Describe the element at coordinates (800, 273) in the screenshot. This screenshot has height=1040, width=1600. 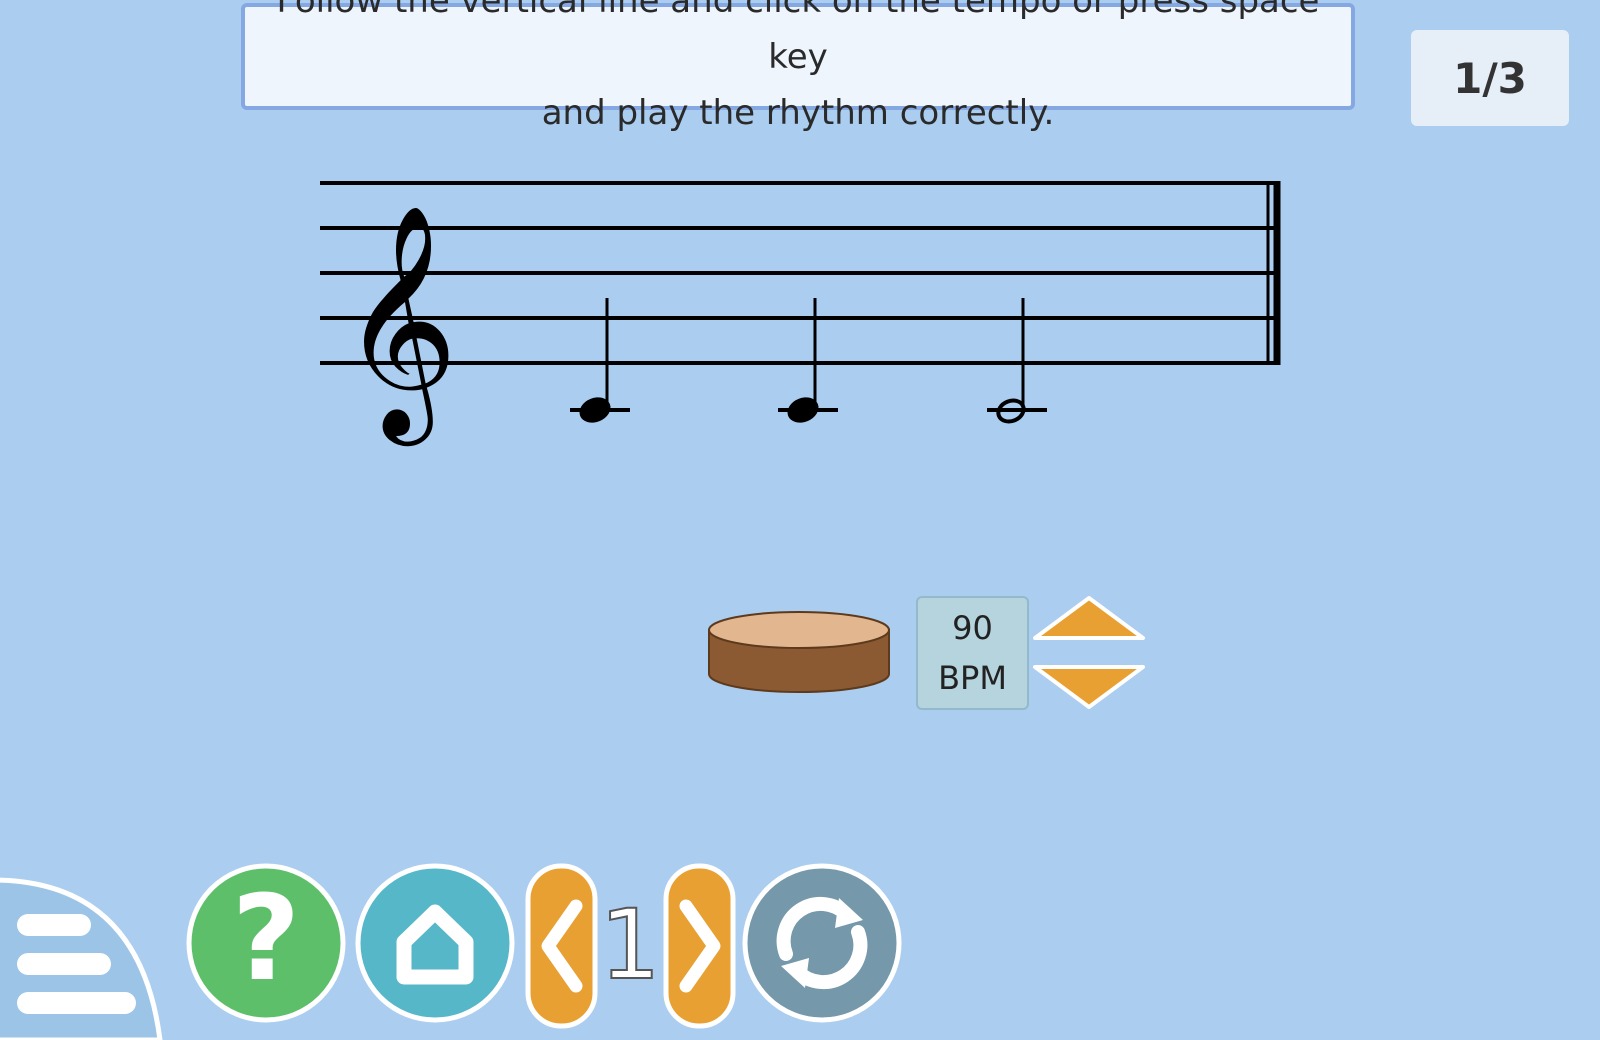
I see `staff-lines` at that location.